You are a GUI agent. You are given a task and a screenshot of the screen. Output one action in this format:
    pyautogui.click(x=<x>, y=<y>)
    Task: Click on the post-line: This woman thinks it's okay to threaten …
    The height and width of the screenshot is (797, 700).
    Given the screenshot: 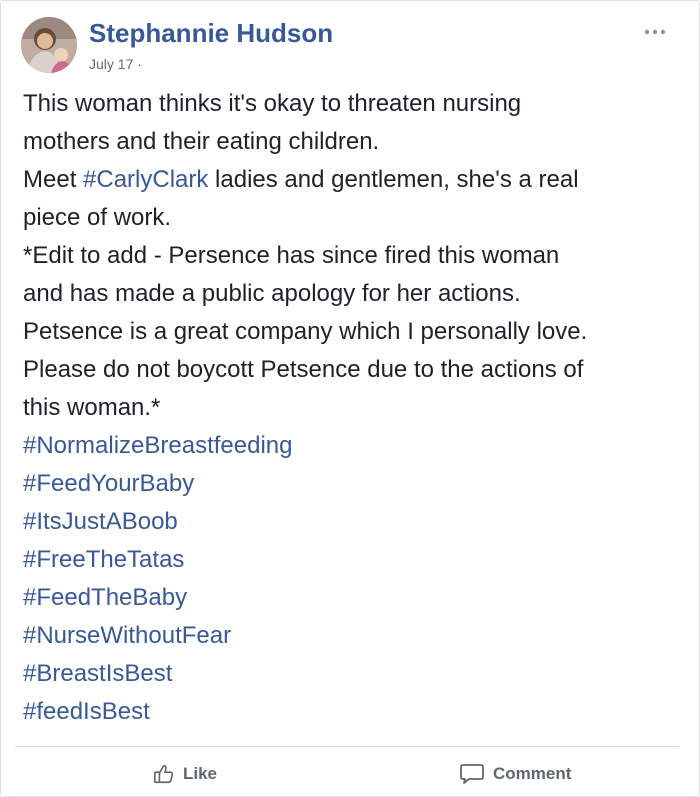 What is the action you would take?
    pyautogui.click(x=272, y=103)
    